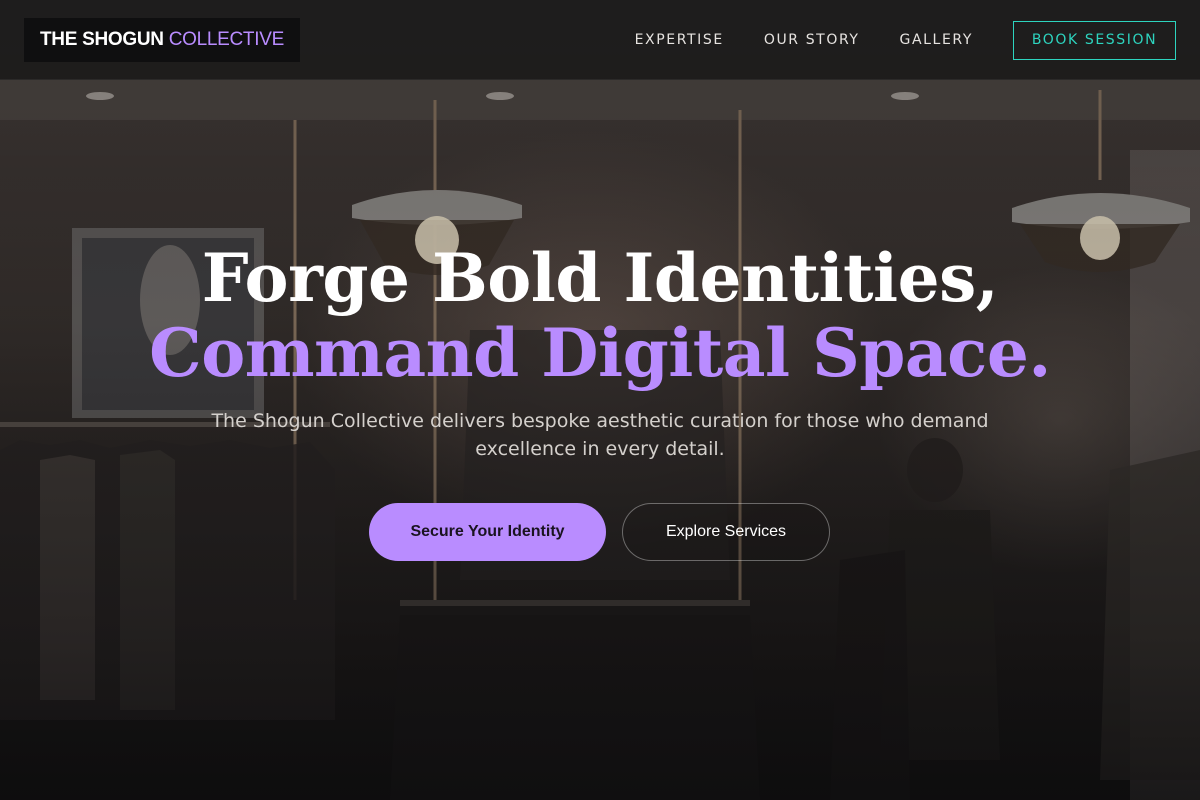 The image size is (1200, 800). Describe the element at coordinates (226, 39) in the screenshot. I see `brand-name-accent: COLLECTIVE` at that location.